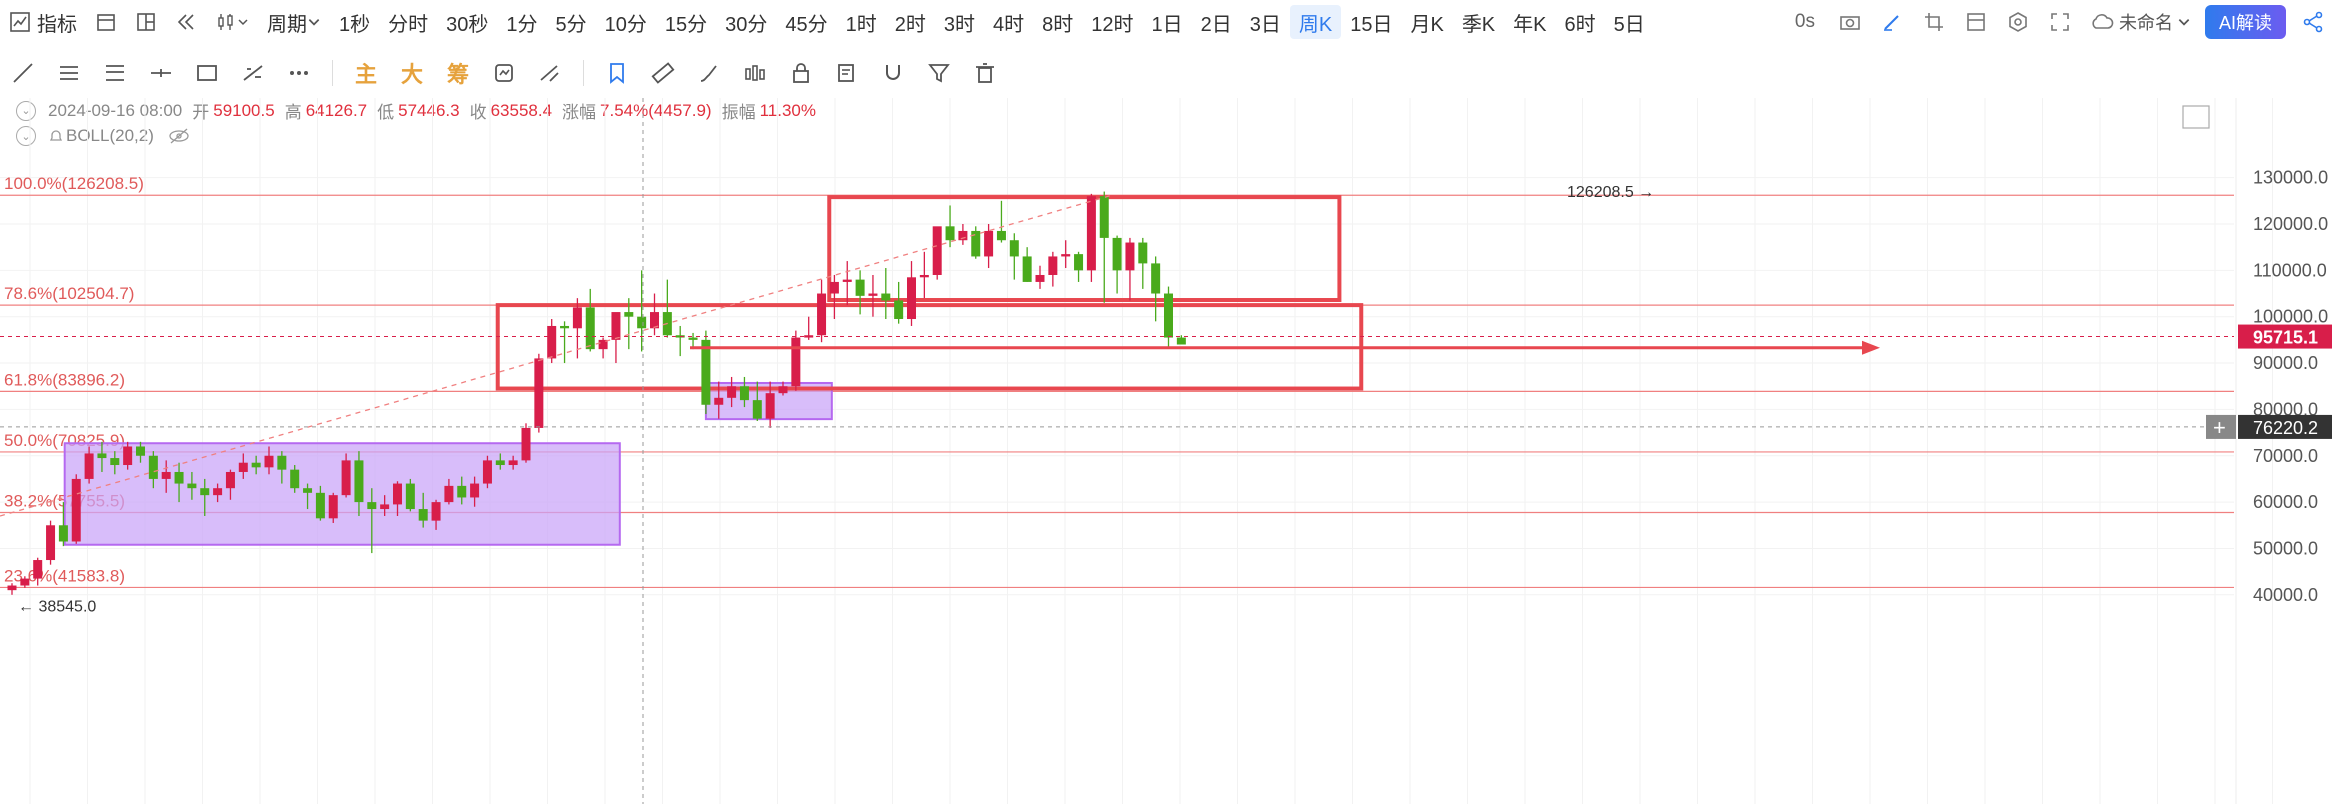 The image size is (2334, 804). I want to click on period-tab: 8时, so click(1057, 22).